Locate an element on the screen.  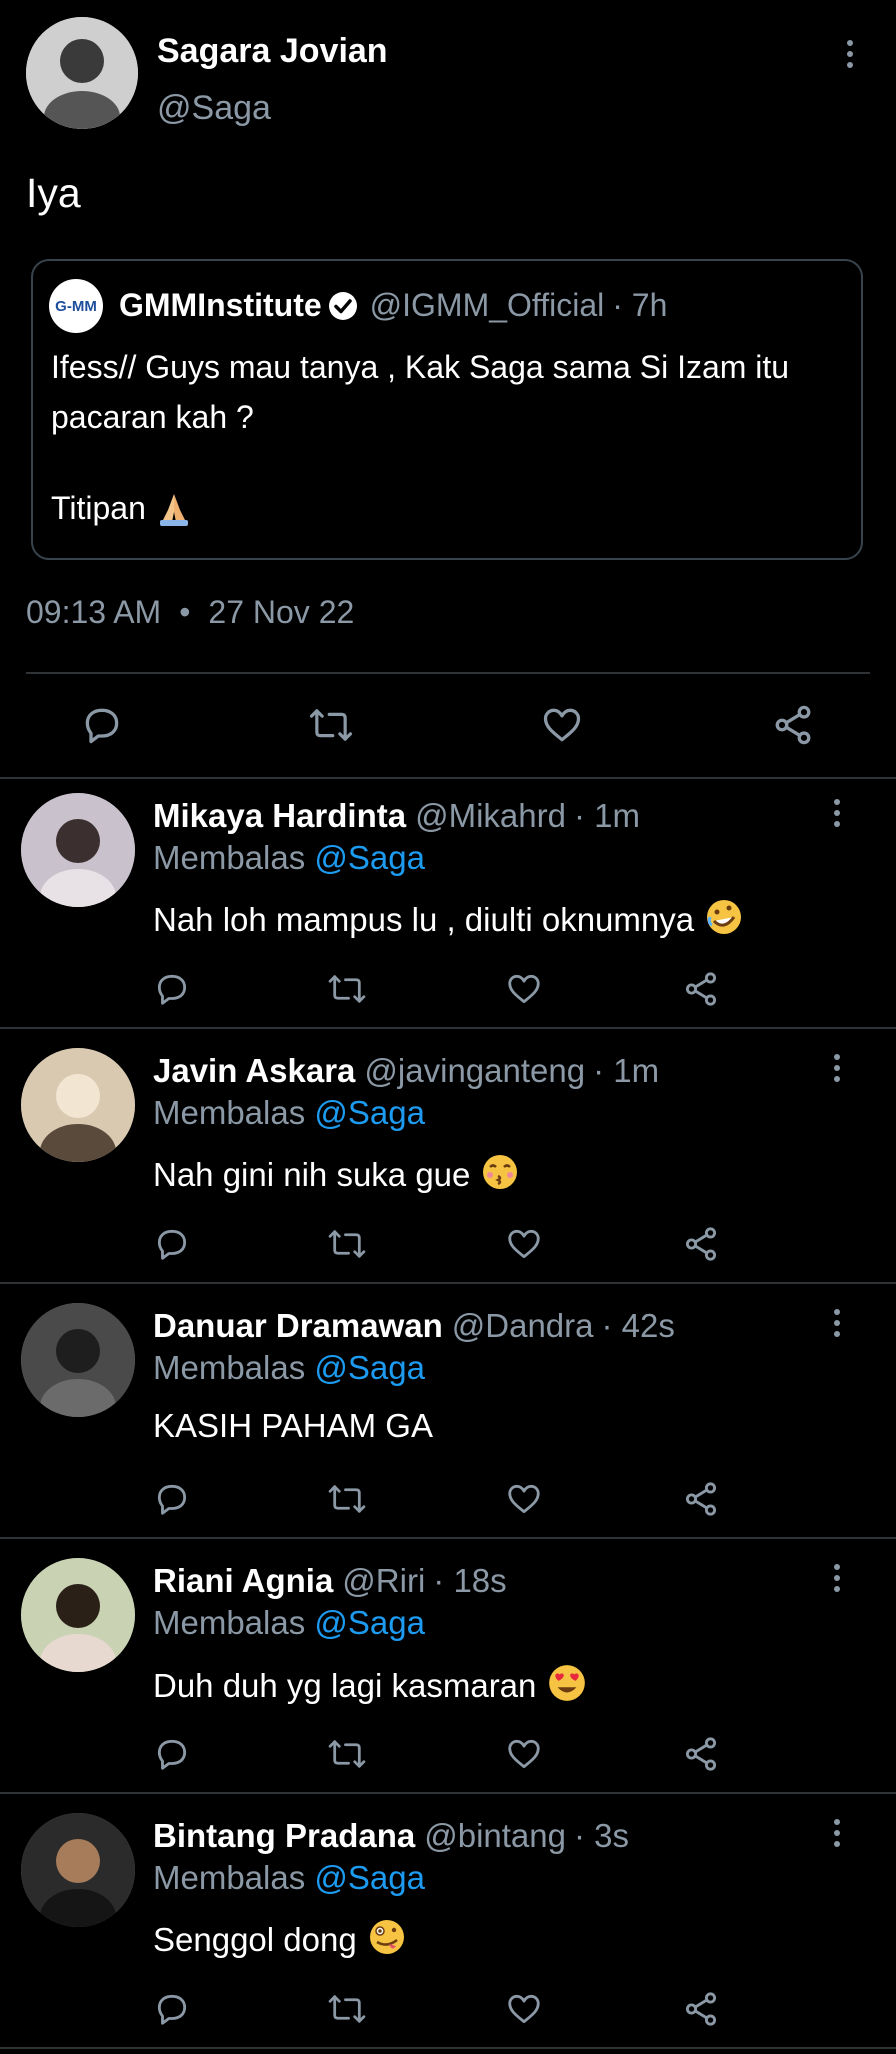
quoted-text-line2: pacaran kah ? is located at coordinates (152, 417).